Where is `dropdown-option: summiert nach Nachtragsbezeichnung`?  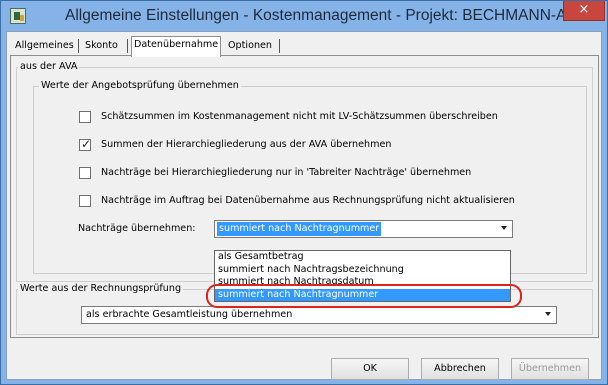 dropdown-option: summiert nach Nachtragsbezeichnung is located at coordinates (362, 270).